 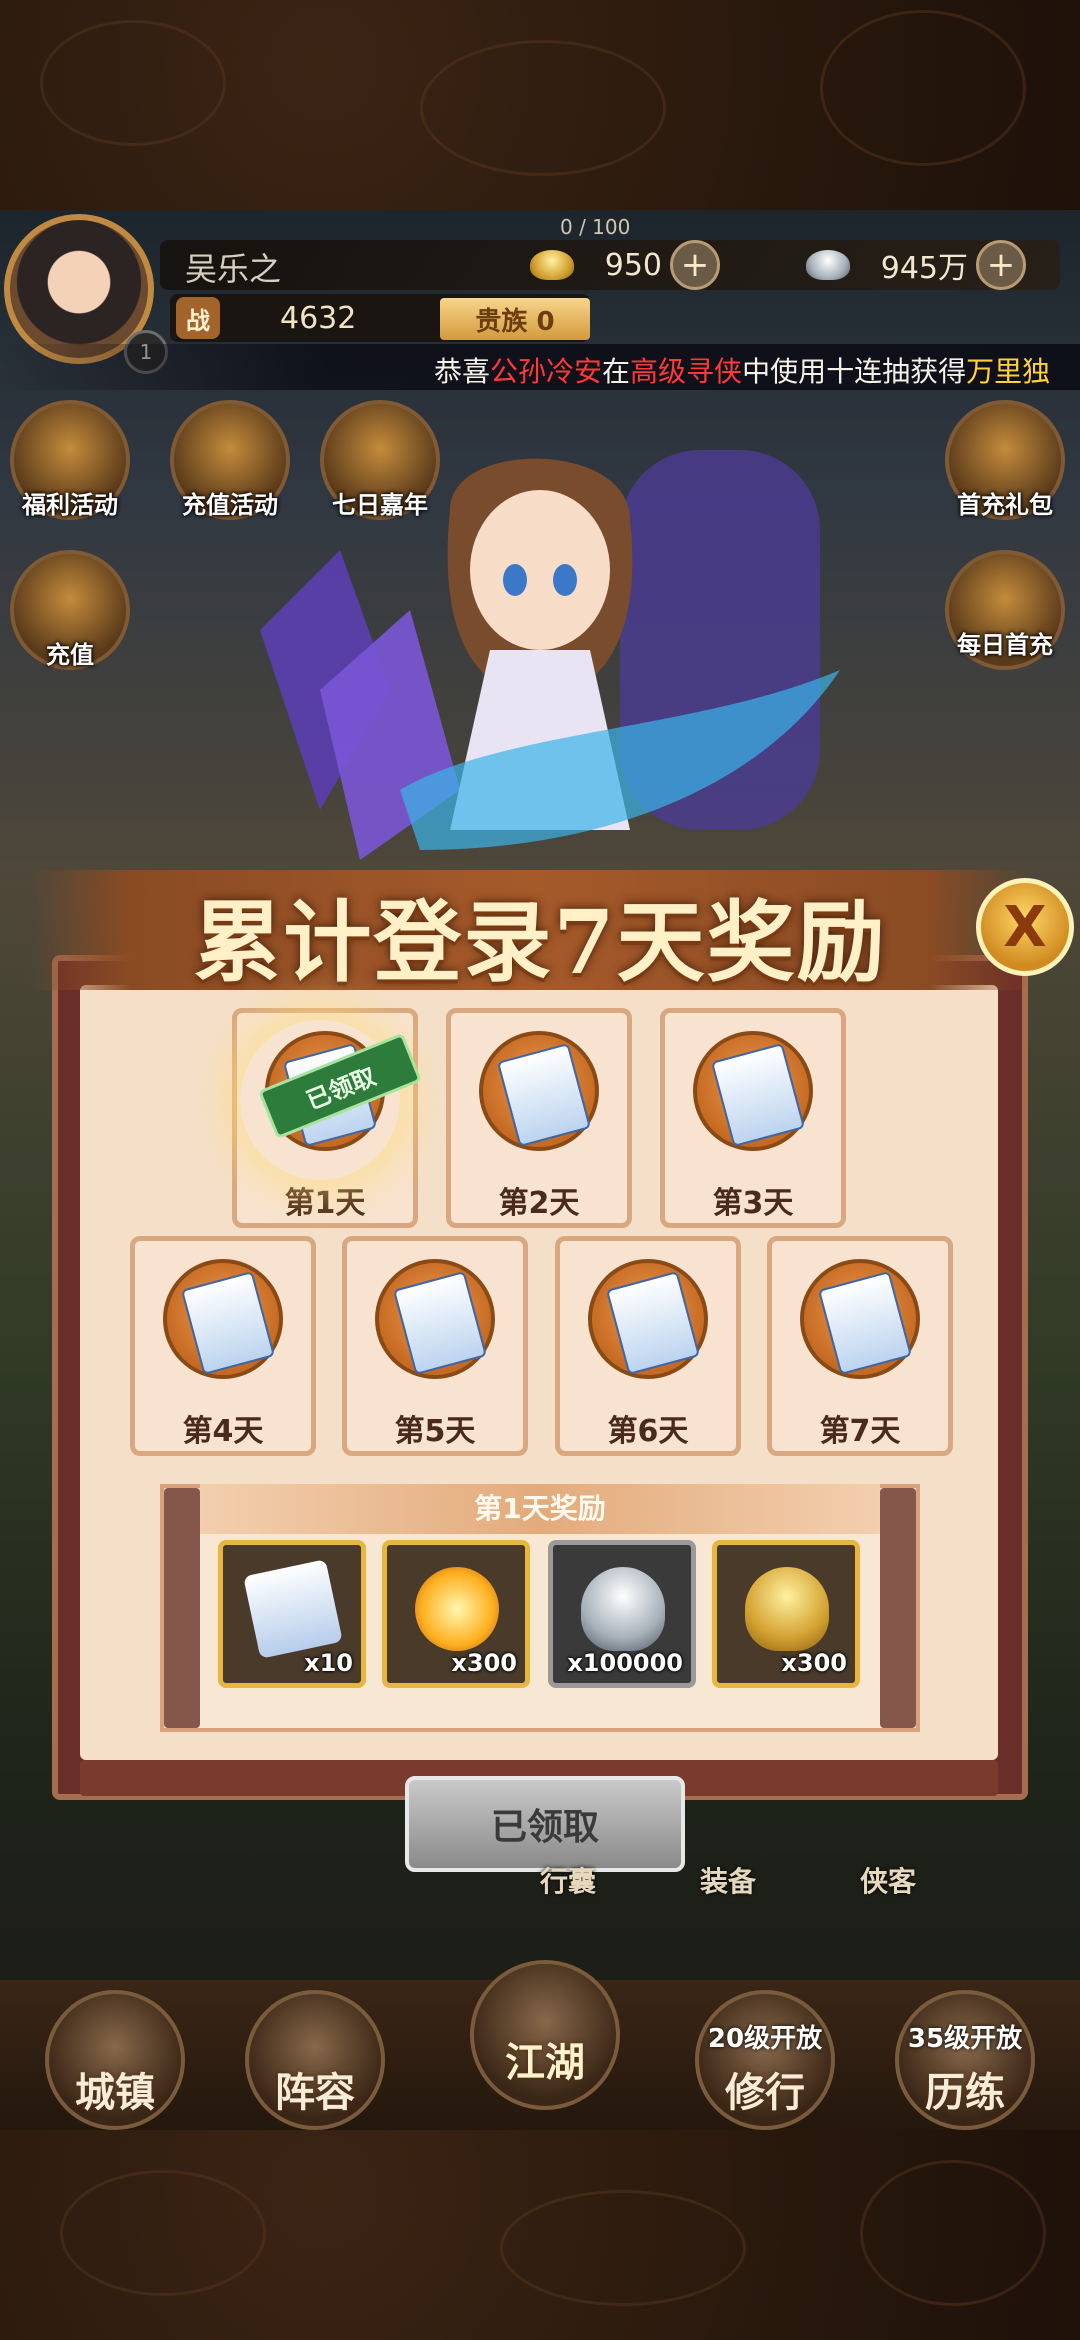 What do you see at coordinates (115, 2093) in the screenshot?
I see `nav-town-label: 城镇` at bounding box center [115, 2093].